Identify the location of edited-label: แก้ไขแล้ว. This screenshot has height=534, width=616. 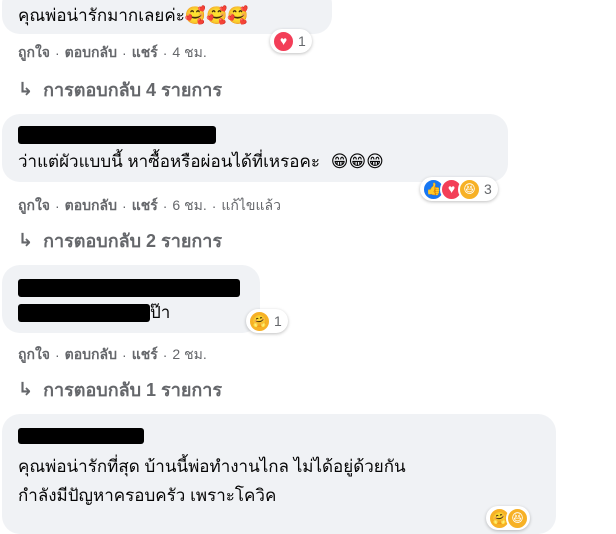
(251, 205).